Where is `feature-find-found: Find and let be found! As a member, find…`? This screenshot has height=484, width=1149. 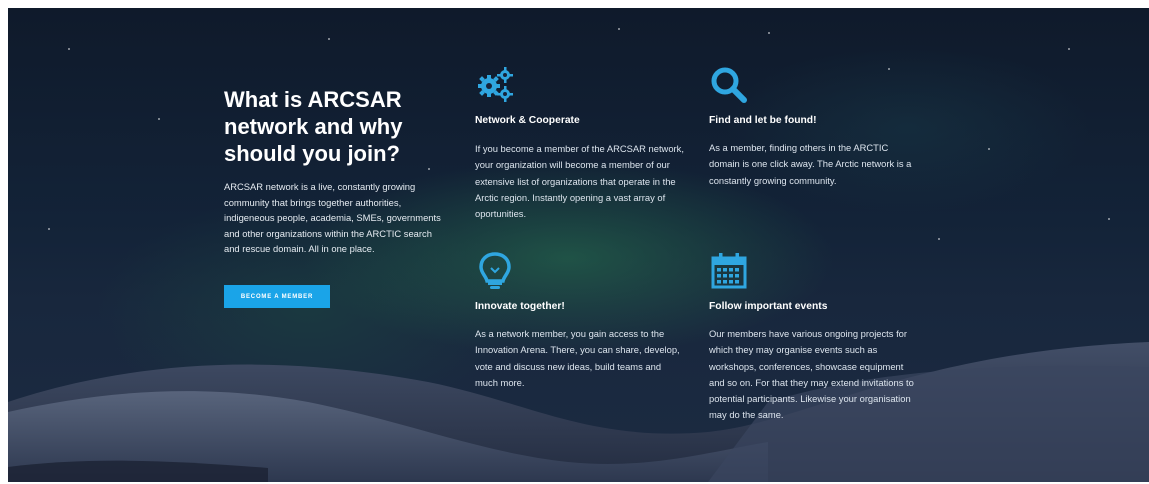
feature-find-found: Find and let be found! As a member, find… is located at coordinates (814, 127).